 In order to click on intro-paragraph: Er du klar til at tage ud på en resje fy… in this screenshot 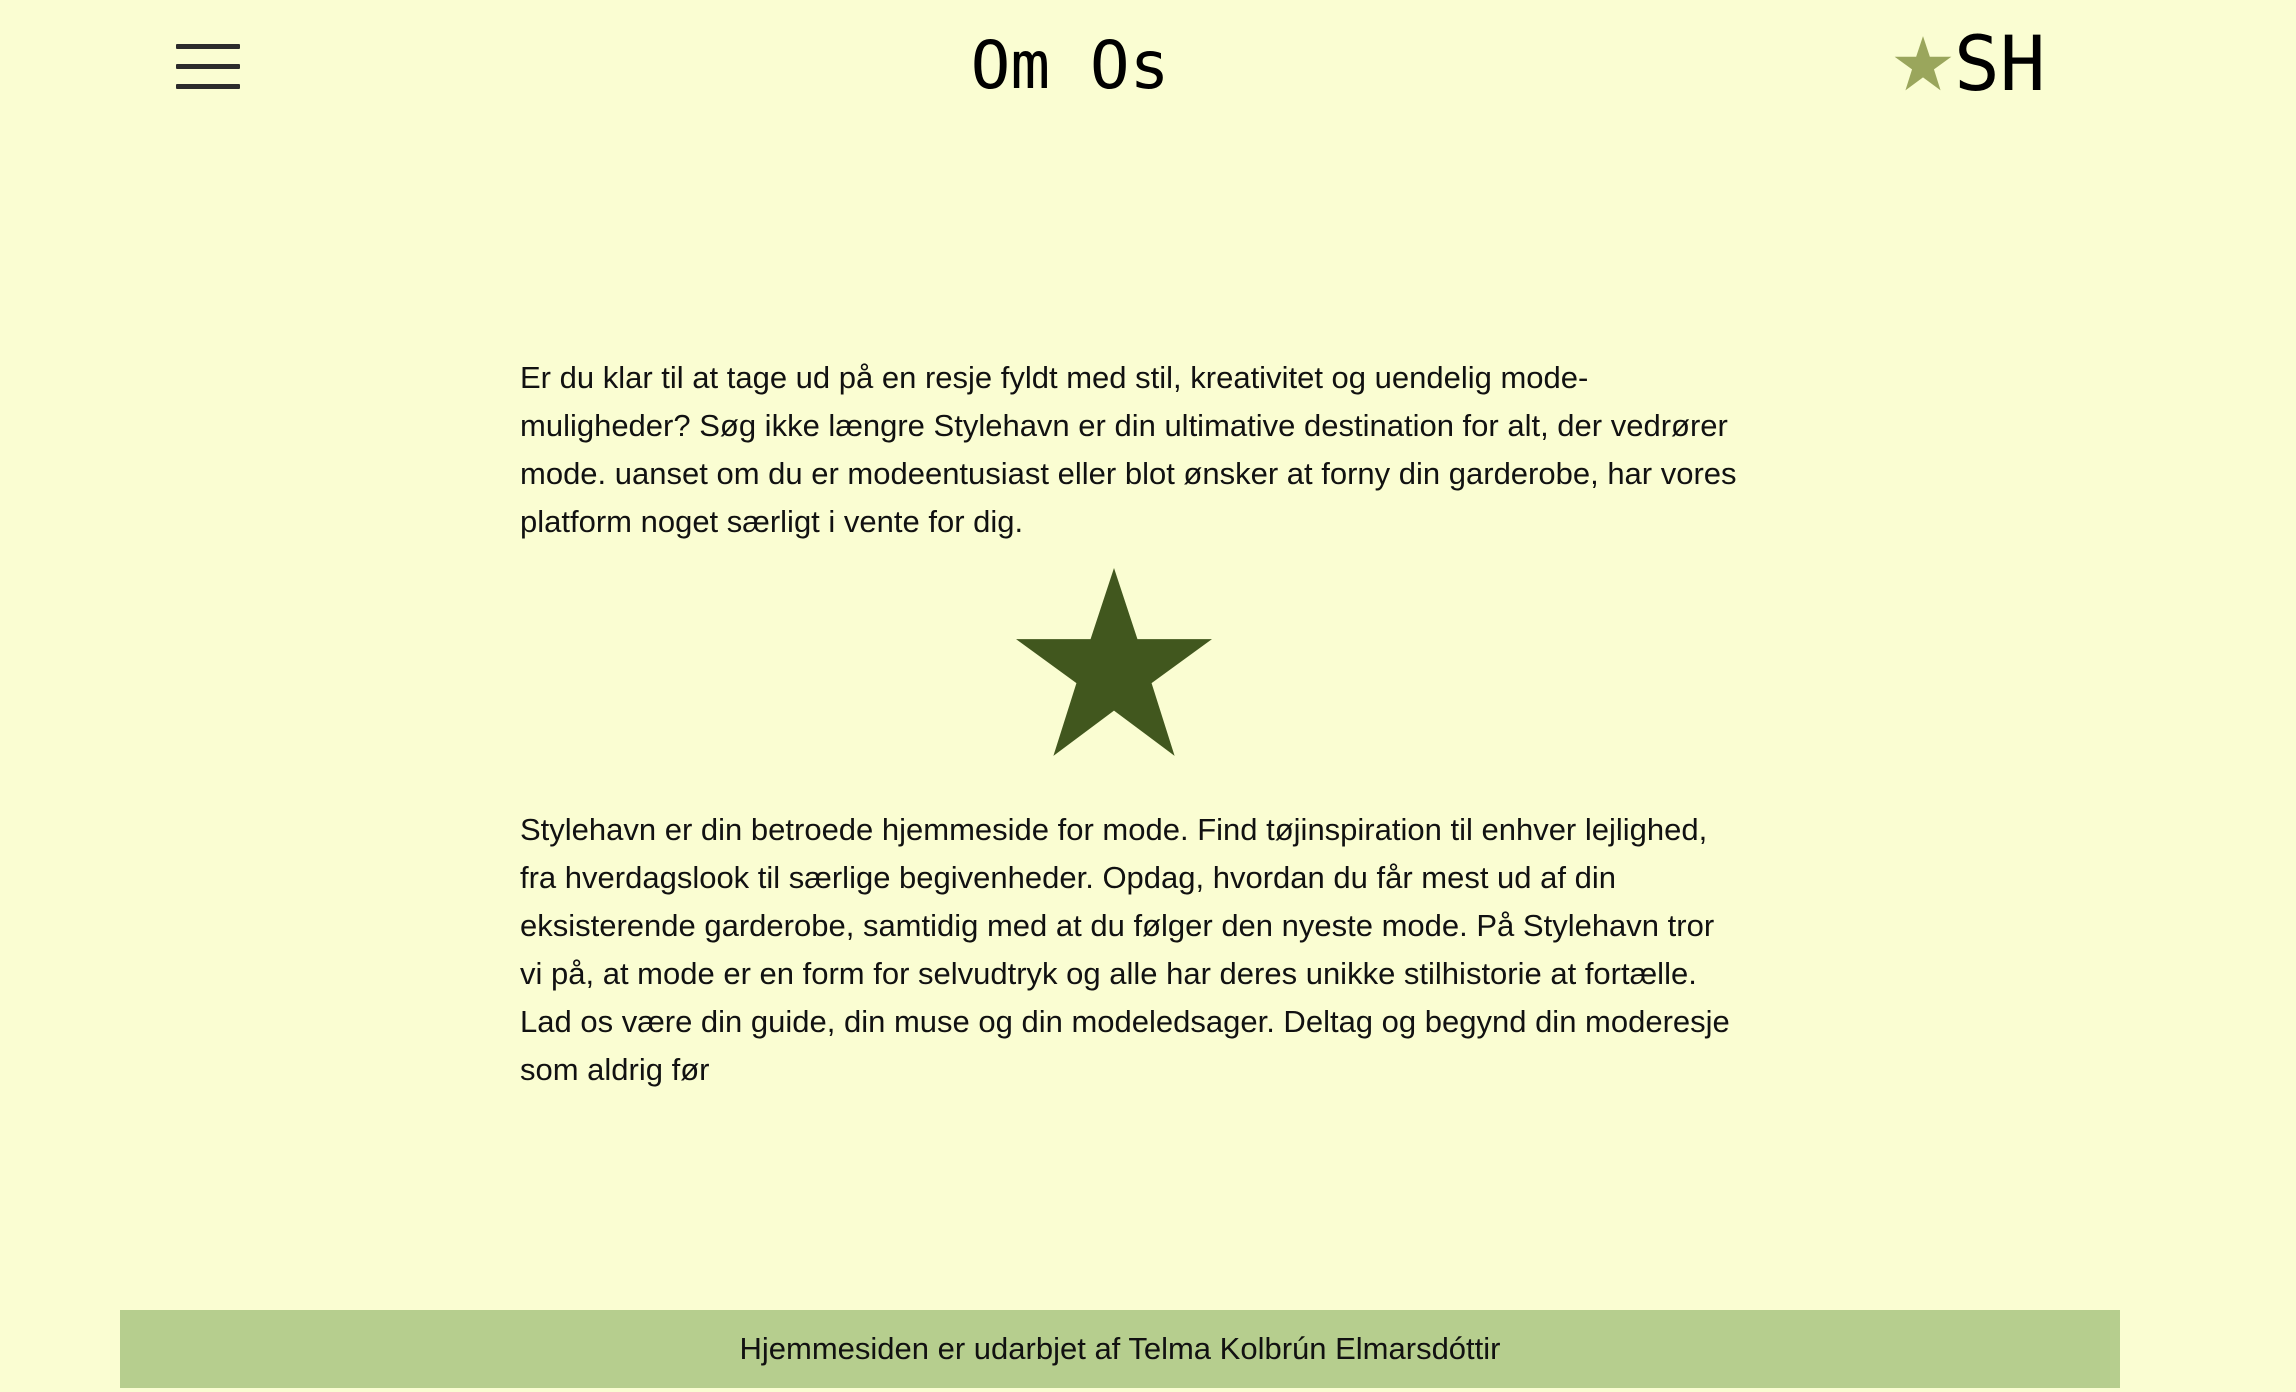, I will do `click(1128, 449)`.